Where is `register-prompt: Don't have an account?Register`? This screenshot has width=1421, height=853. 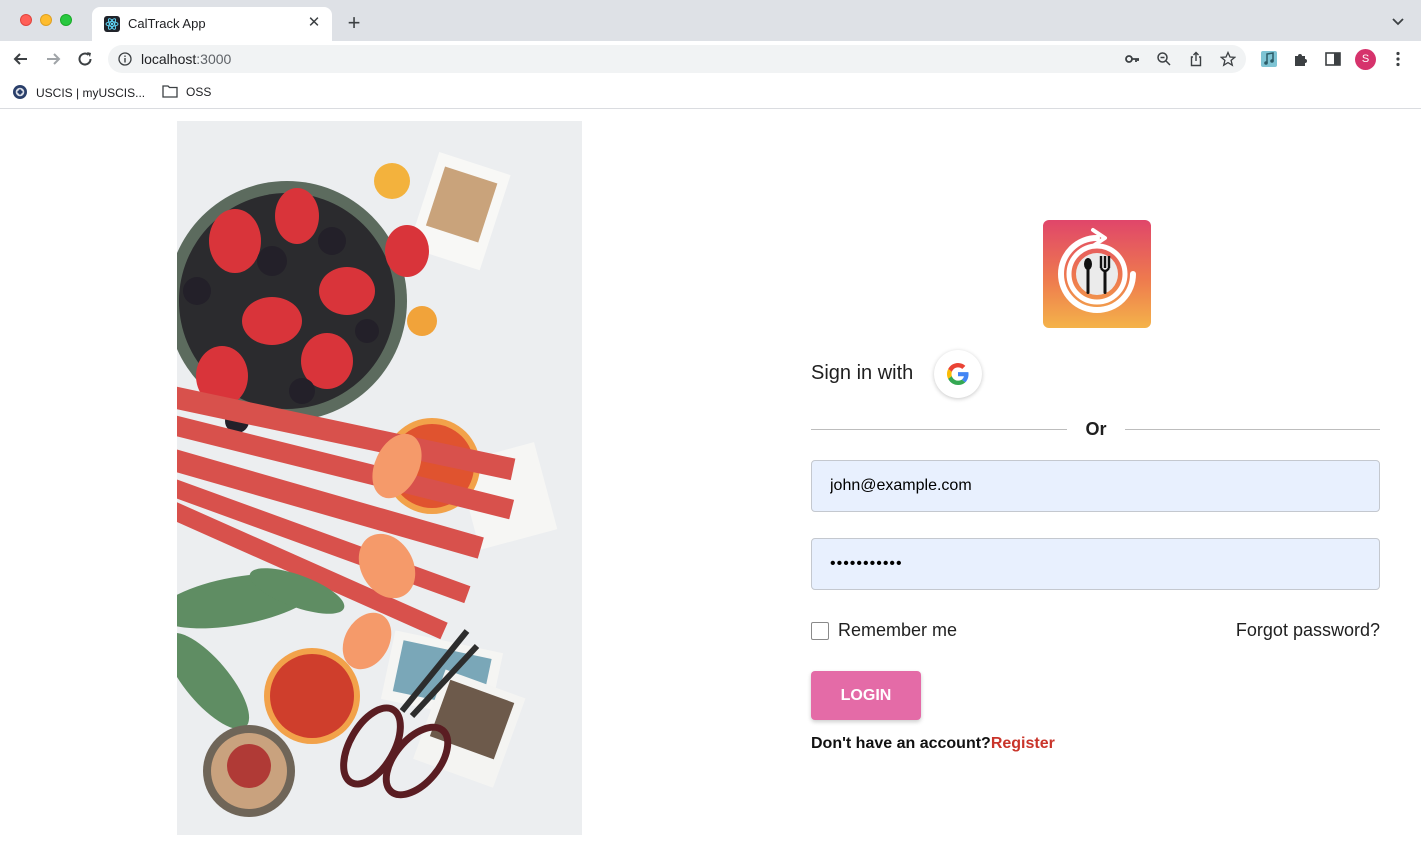
register-prompt: Don't have an account?Register is located at coordinates (933, 744).